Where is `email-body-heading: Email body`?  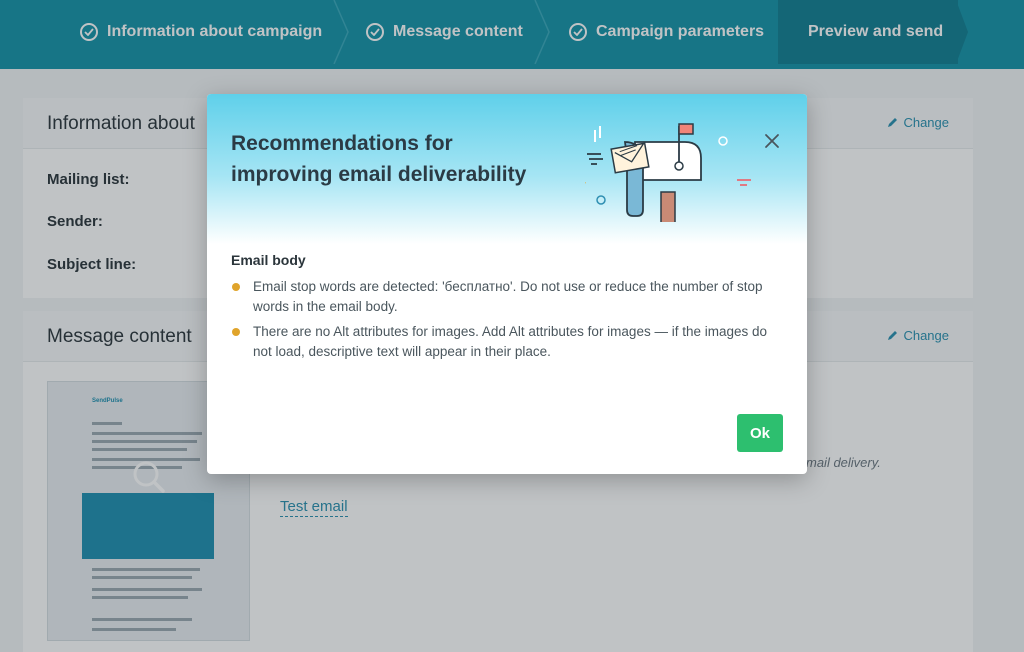 email-body-heading: Email body is located at coordinates (268, 260).